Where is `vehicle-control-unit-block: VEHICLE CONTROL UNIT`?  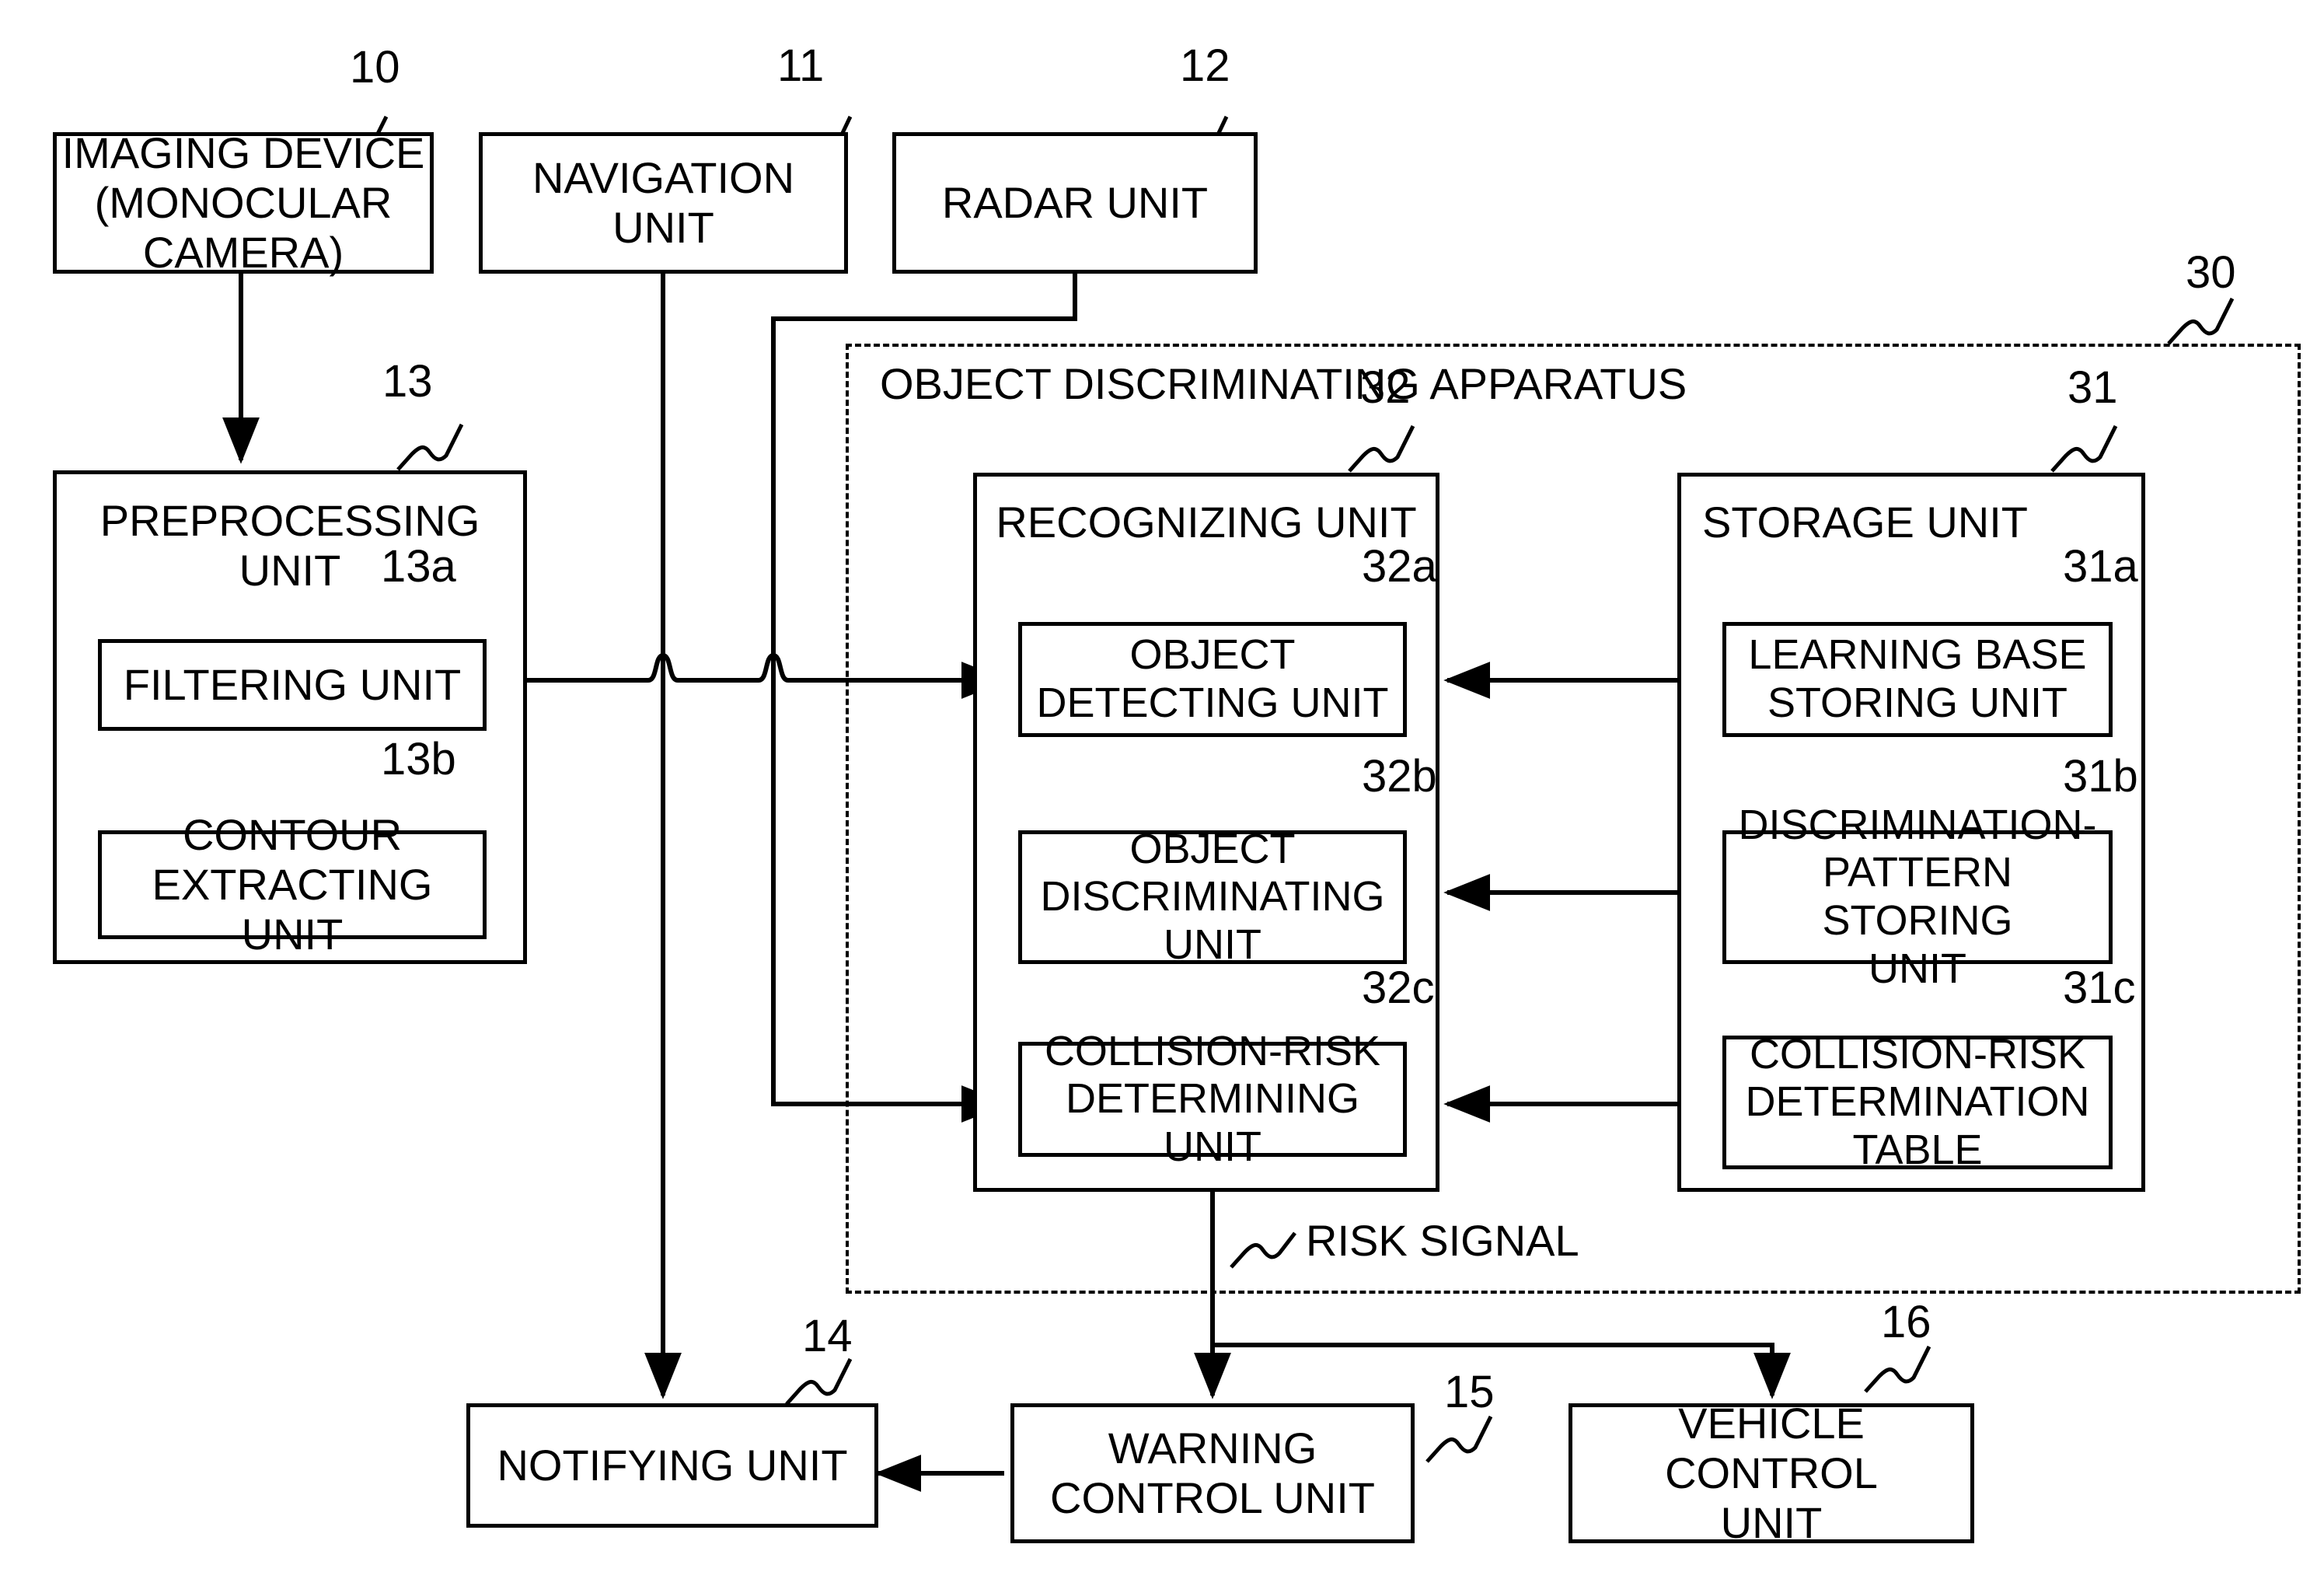
vehicle-control-unit-block: VEHICLE CONTROL UNIT is located at coordinates (1771, 1473).